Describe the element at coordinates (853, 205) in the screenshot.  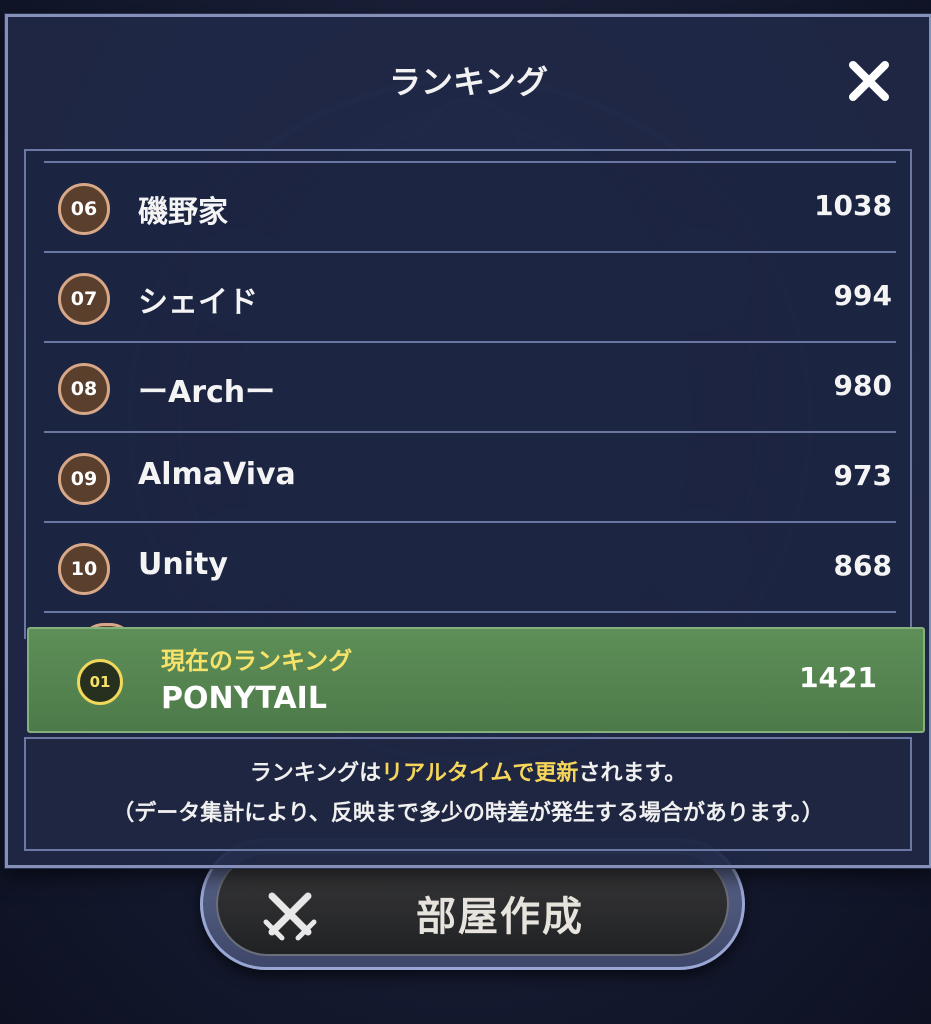
I see `team-score: 1038` at that location.